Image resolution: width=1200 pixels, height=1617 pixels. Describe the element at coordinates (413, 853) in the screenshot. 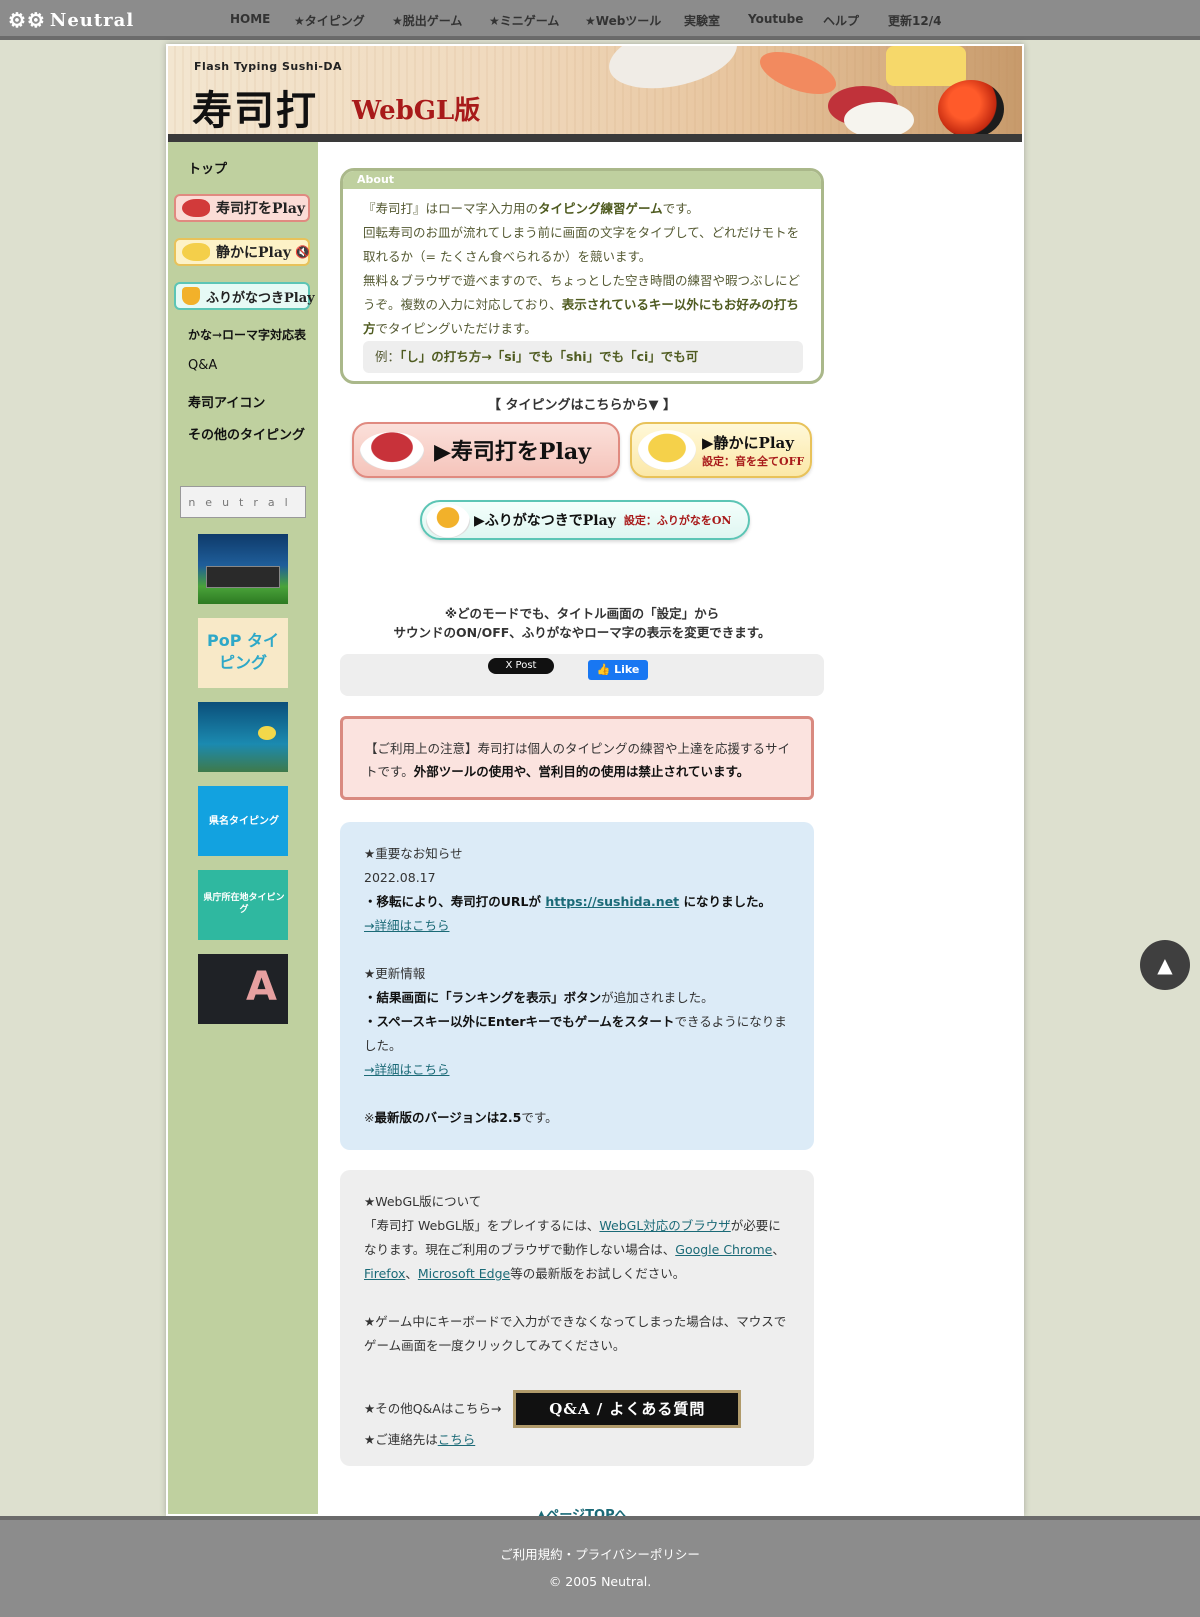

I see `news-title: ★重要なお知らせ` at that location.